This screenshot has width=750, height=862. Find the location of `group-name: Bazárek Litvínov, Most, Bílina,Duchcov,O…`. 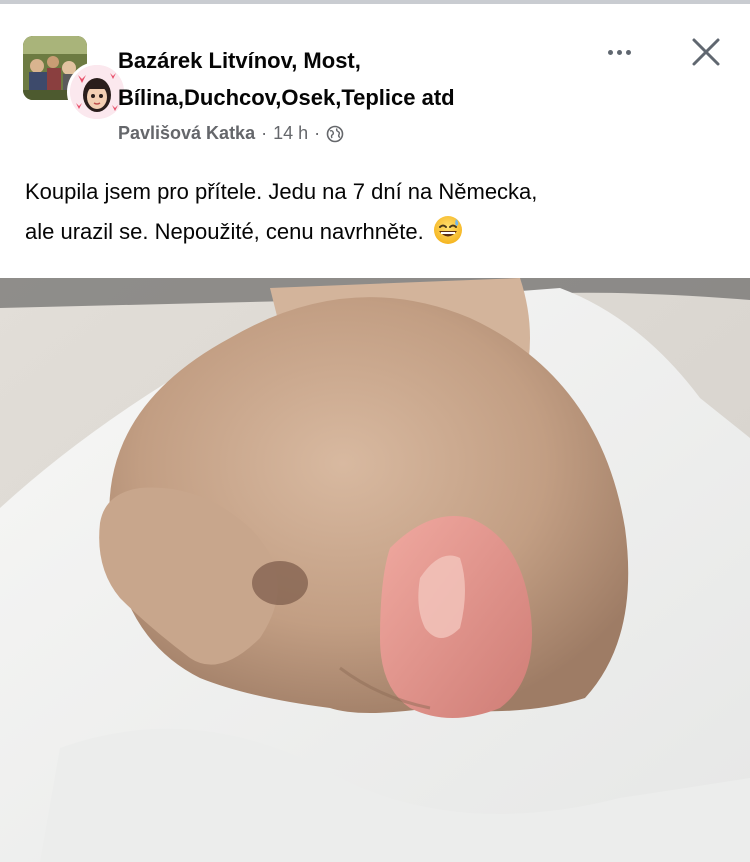

group-name: Bazárek Litvínov, Most, Bílina,Duchcov,O… is located at coordinates (348, 79).